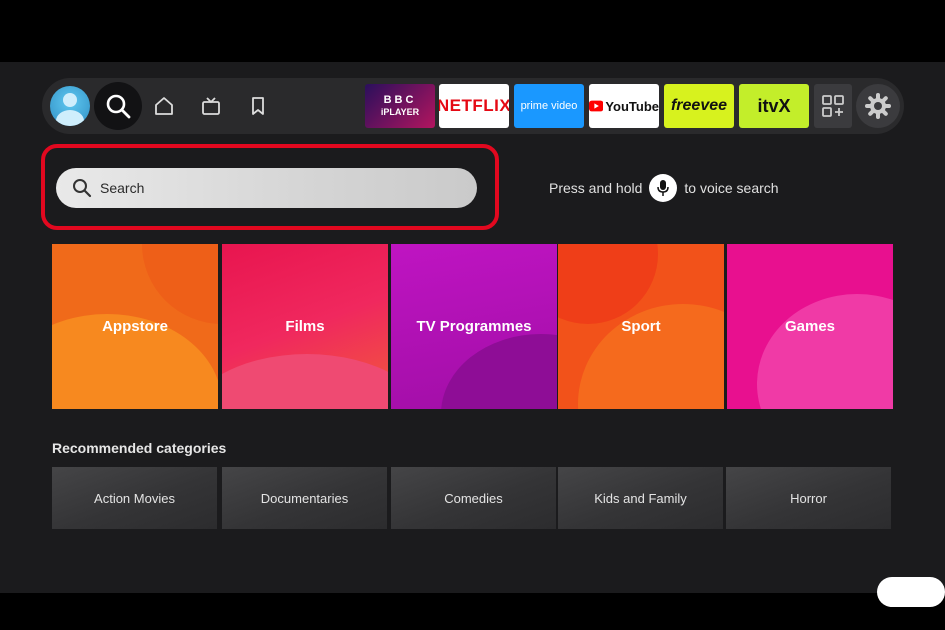 This screenshot has width=945, height=630. Describe the element at coordinates (549, 106) in the screenshot. I see `prime-video-app-tile: prime video` at that location.